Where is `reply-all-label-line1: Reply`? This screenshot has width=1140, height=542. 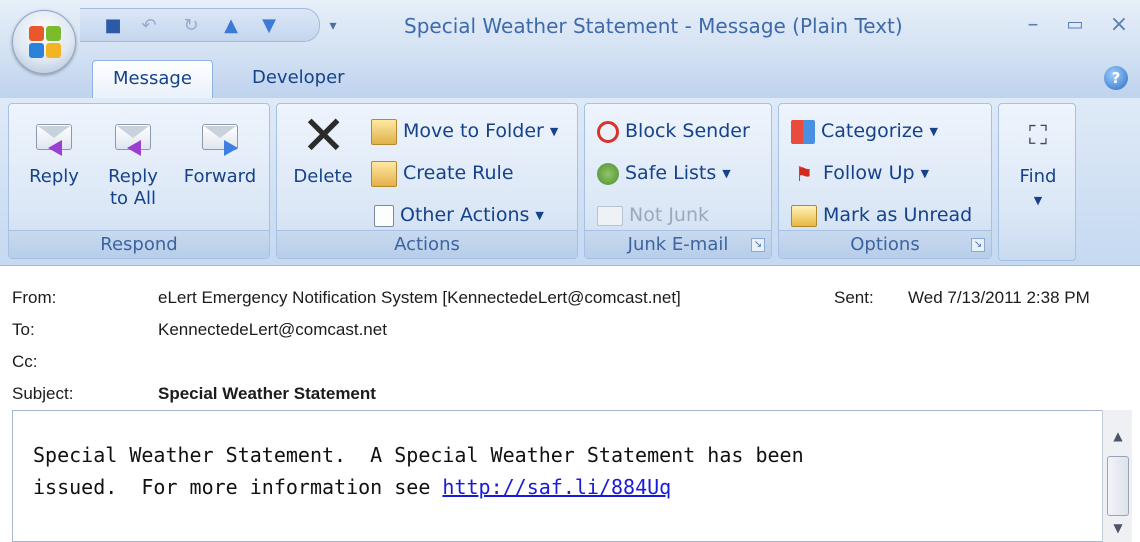
reply-all-label-line1: Reply is located at coordinates (133, 176).